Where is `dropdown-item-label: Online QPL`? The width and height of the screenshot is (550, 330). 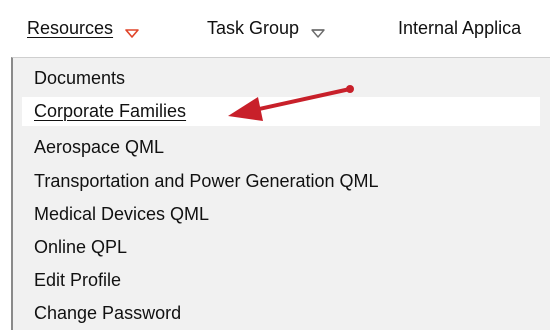
dropdown-item-label: Online QPL is located at coordinates (81, 247).